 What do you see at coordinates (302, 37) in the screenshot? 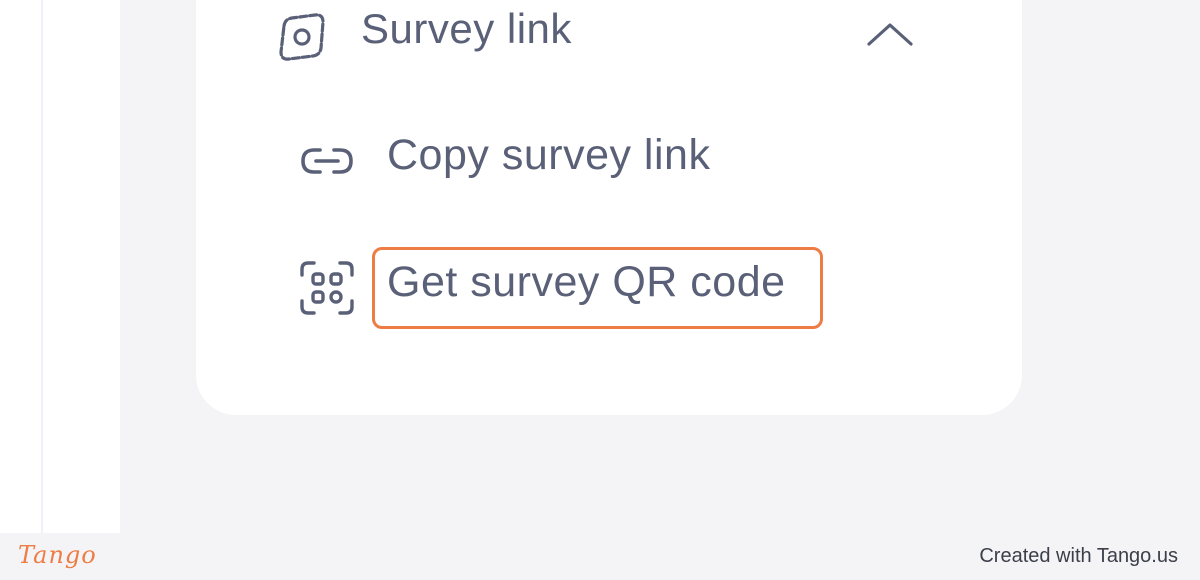
I see `survey-link-icon` at bounding box center [302, 37].